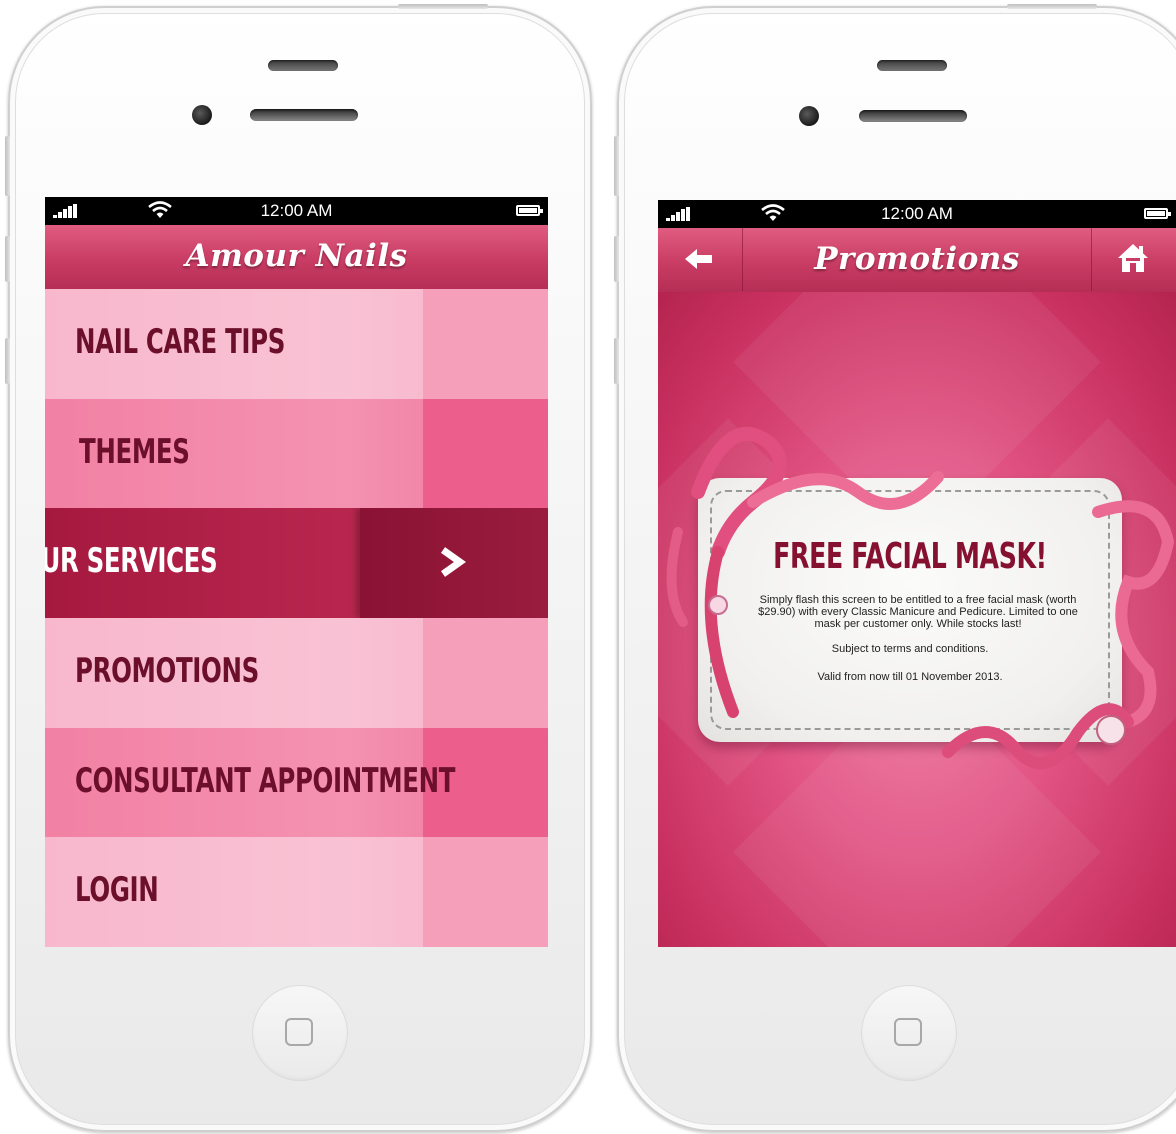 The height and width of the screenshot is (1134, 1176). I want to click on home-nav-button, so click(1133, 259).